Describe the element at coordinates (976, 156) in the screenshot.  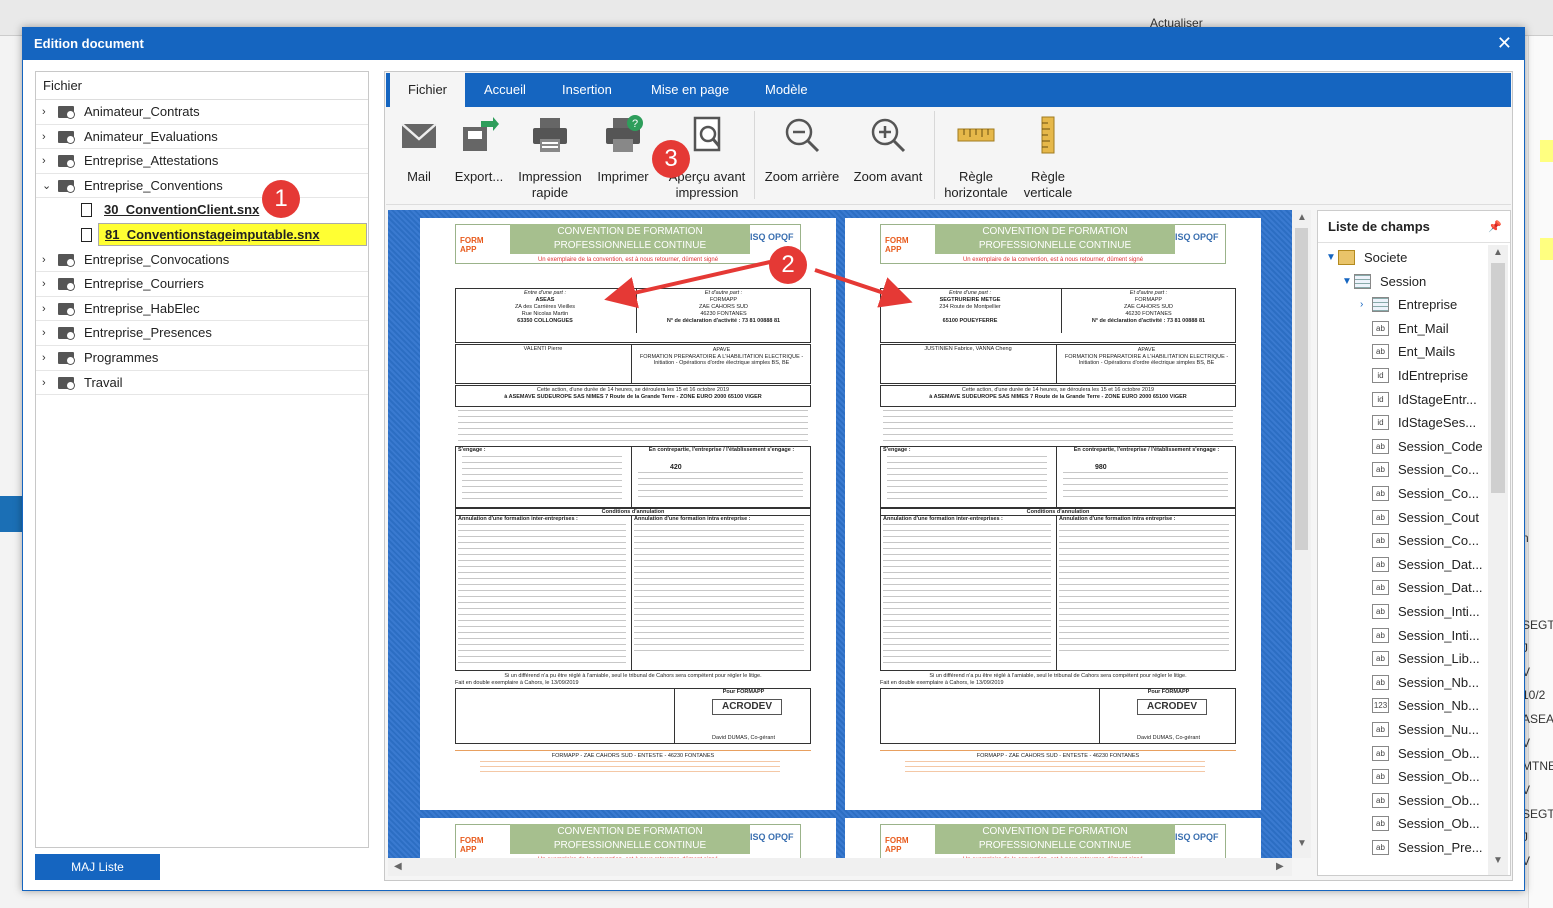
I see `horizontal-ruler-button: Règle horizontale` at that location.